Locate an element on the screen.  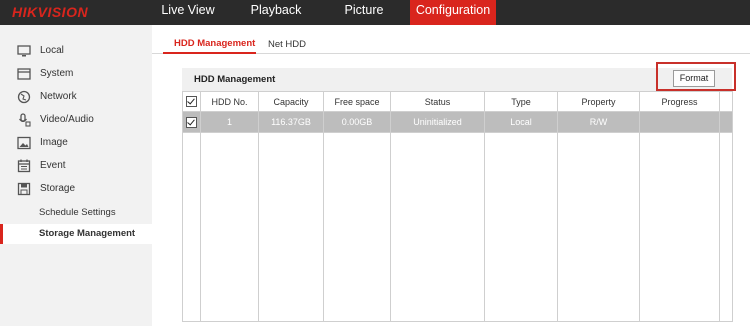
cell-hdd-no: 1 is located at coordinates (229, 122).